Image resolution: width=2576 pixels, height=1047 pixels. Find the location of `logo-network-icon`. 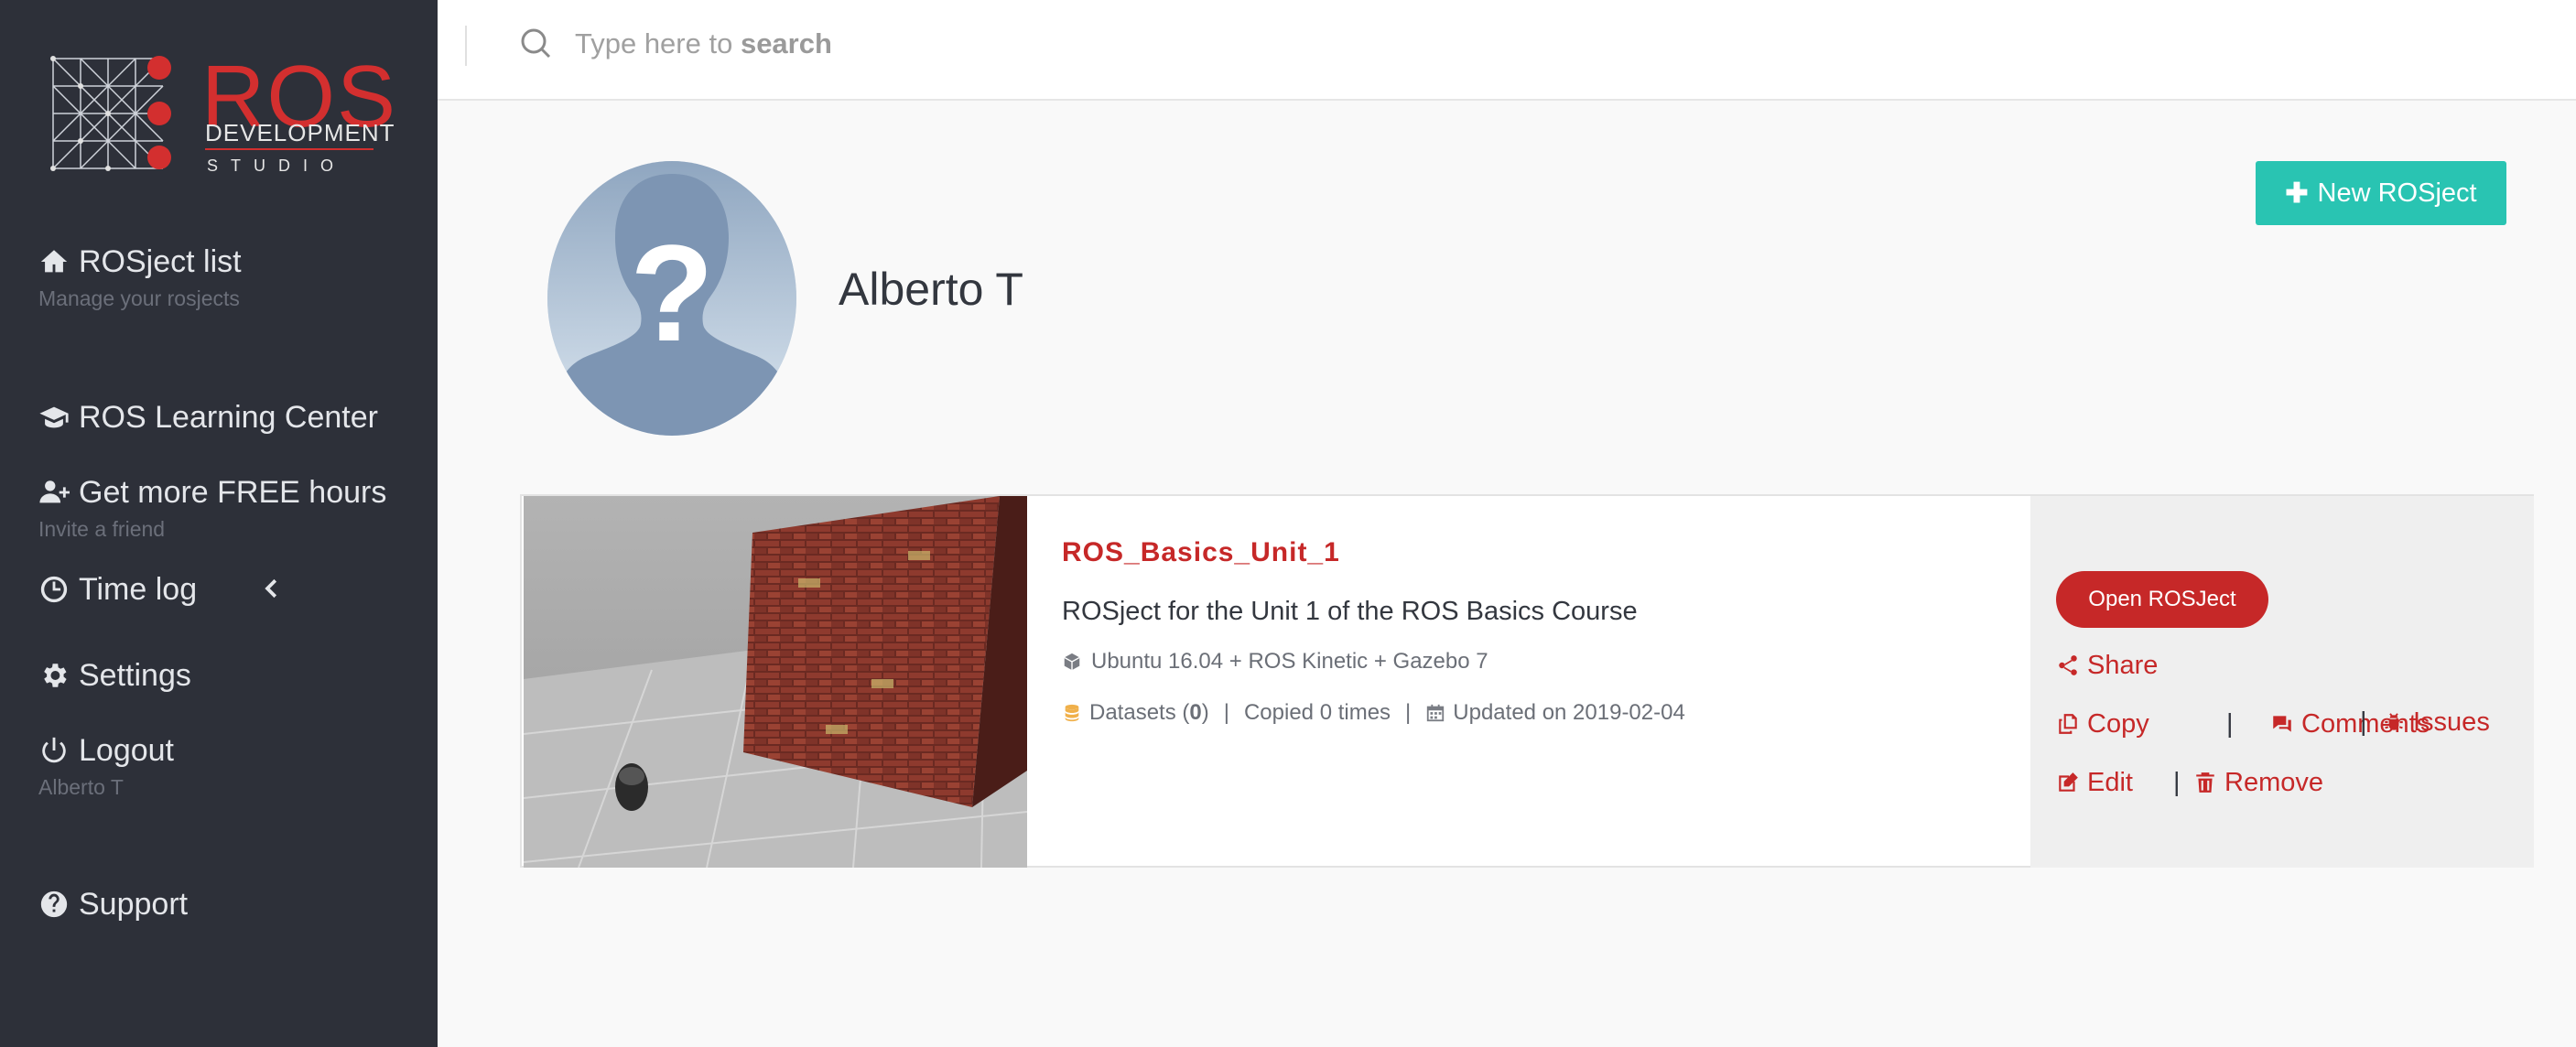

logo-network-icon is located at coordinates (111, 113).